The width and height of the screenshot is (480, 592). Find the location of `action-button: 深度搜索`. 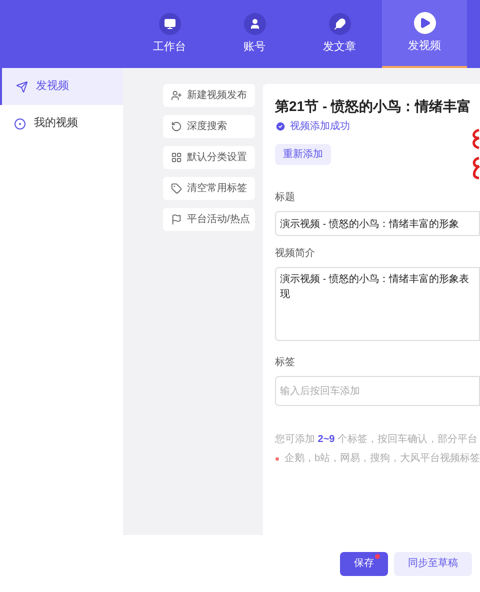

action-button: 深度搜索 is located at coordinates (209, 126).